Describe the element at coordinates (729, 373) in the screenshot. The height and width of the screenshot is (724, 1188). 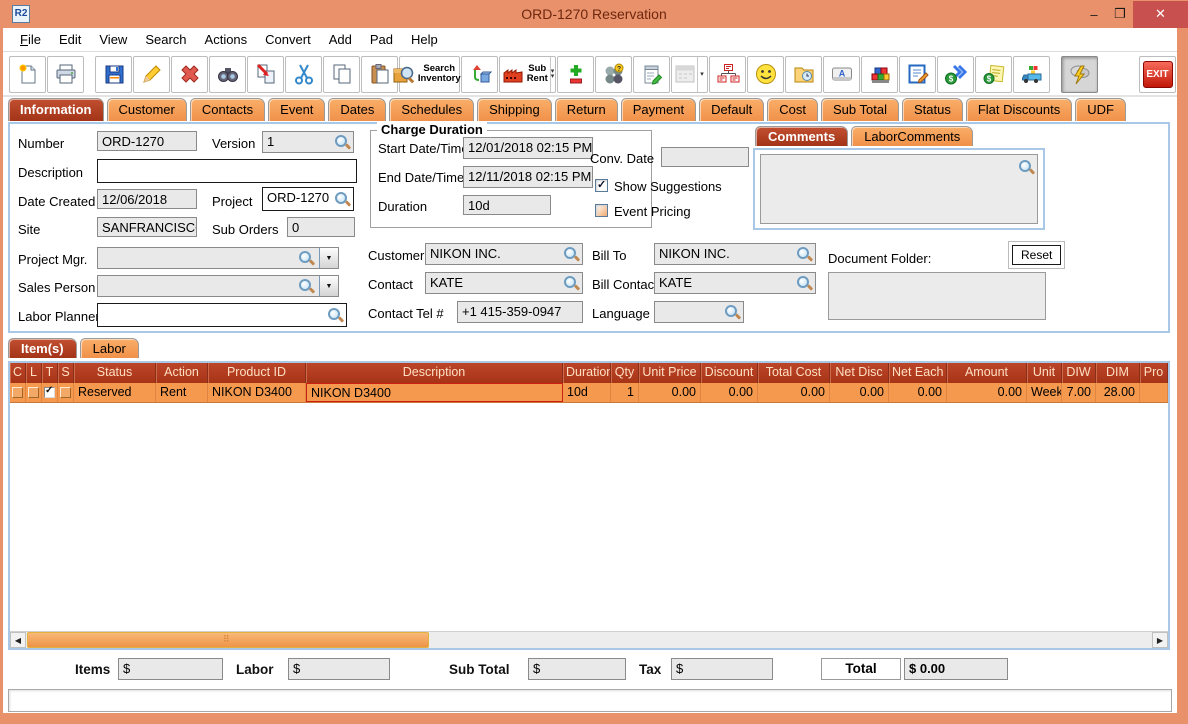
I see `grid-col-discount: Discount` at that location.